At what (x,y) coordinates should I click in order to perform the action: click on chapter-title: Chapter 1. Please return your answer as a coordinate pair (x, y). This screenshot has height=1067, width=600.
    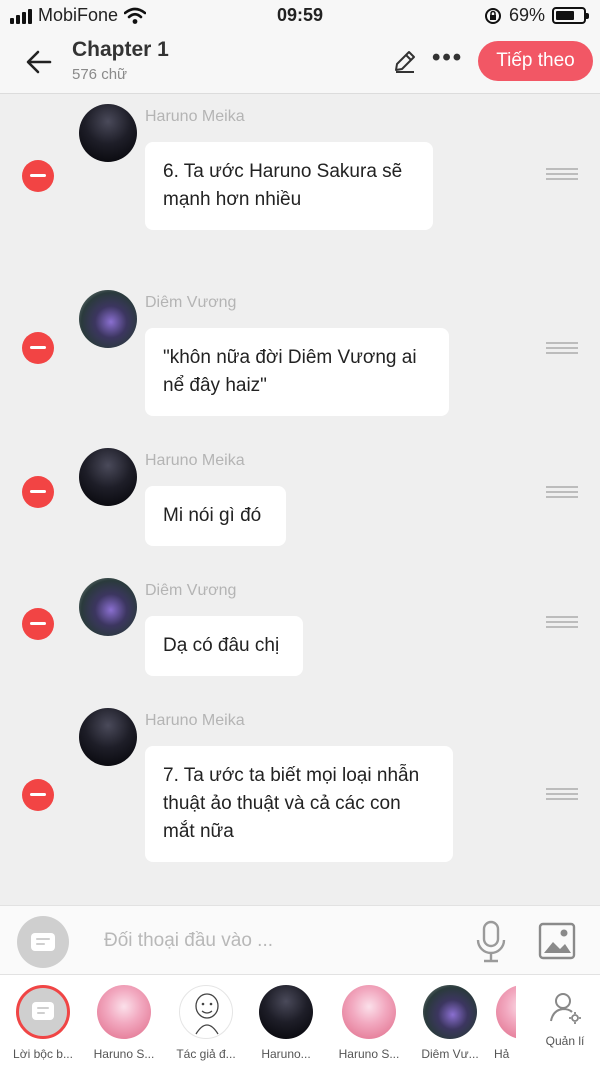
    Looking at the image, I should click on (120, 50).